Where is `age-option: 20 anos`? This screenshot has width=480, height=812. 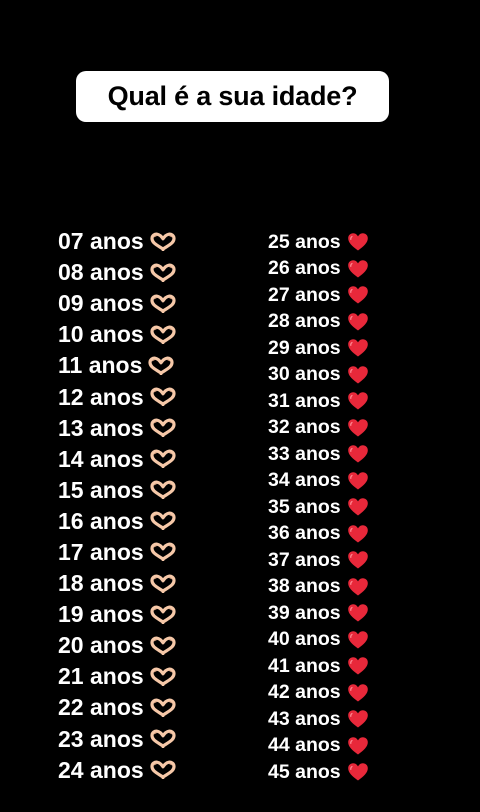 age-option: 20 anos is located at coordinates (117, 645).